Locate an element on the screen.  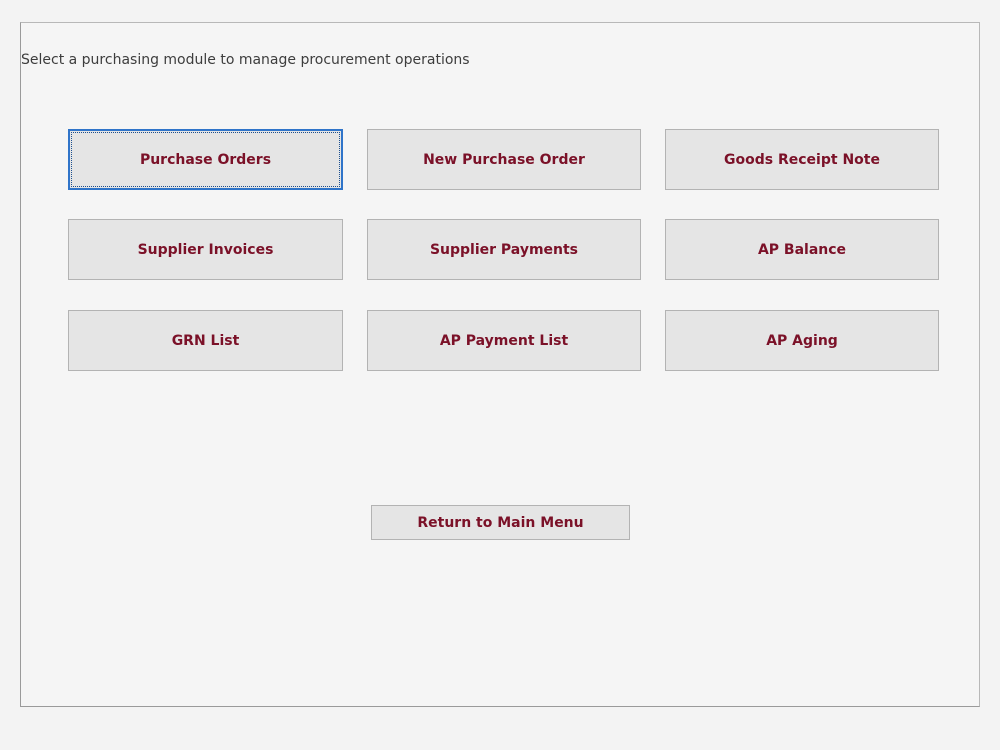
new-purchase-order-button: New Purchase Order is located at coordinates (504, 159).